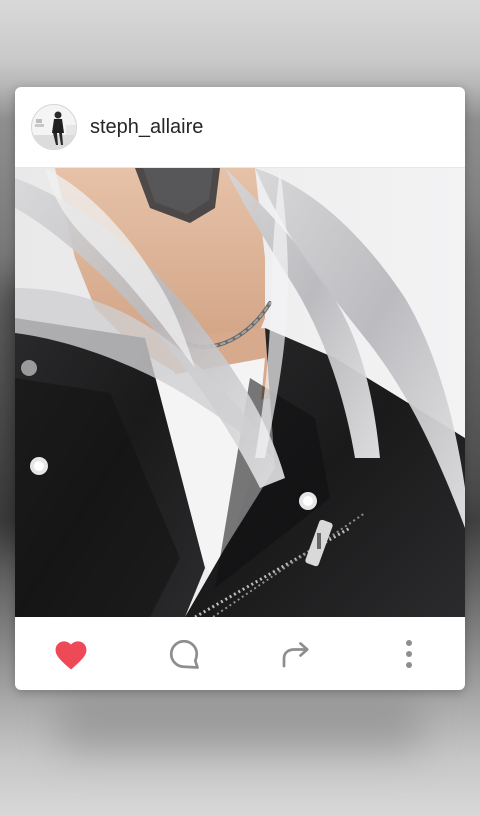 This screenshot has width=480, height=816. What do you see at coordinates (240, 720) in the screenshot?
I see `backdrop-shape` at bounding box center [240, 720].